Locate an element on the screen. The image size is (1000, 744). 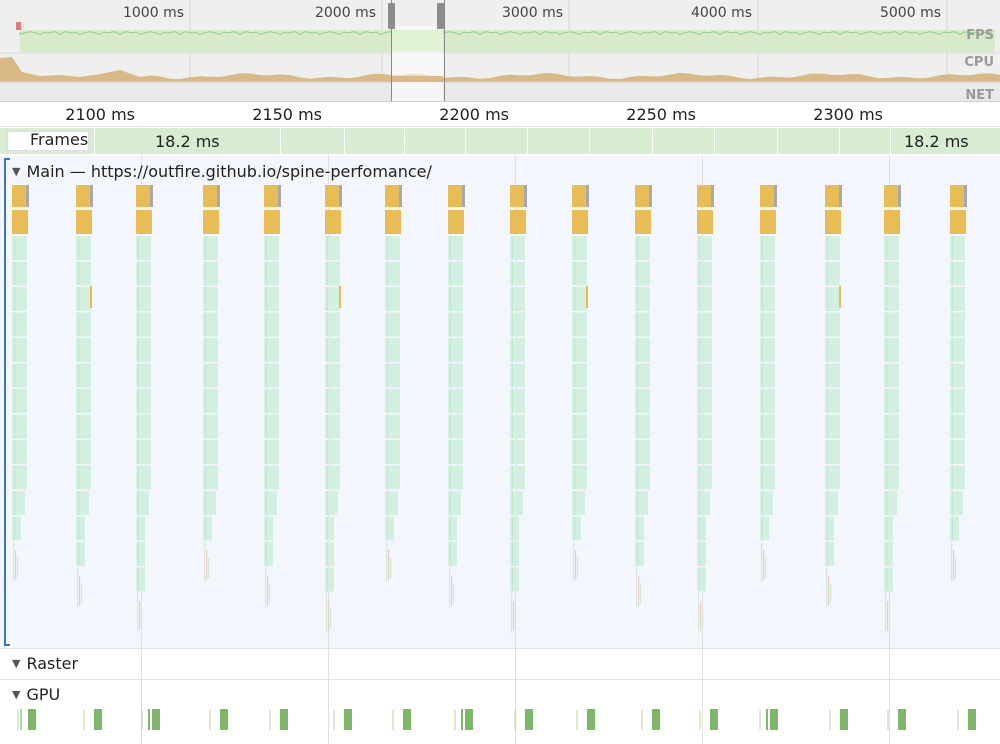
frames-track: Frames 18.2 ms 18.2 ms is located at coordinates (500, 141).